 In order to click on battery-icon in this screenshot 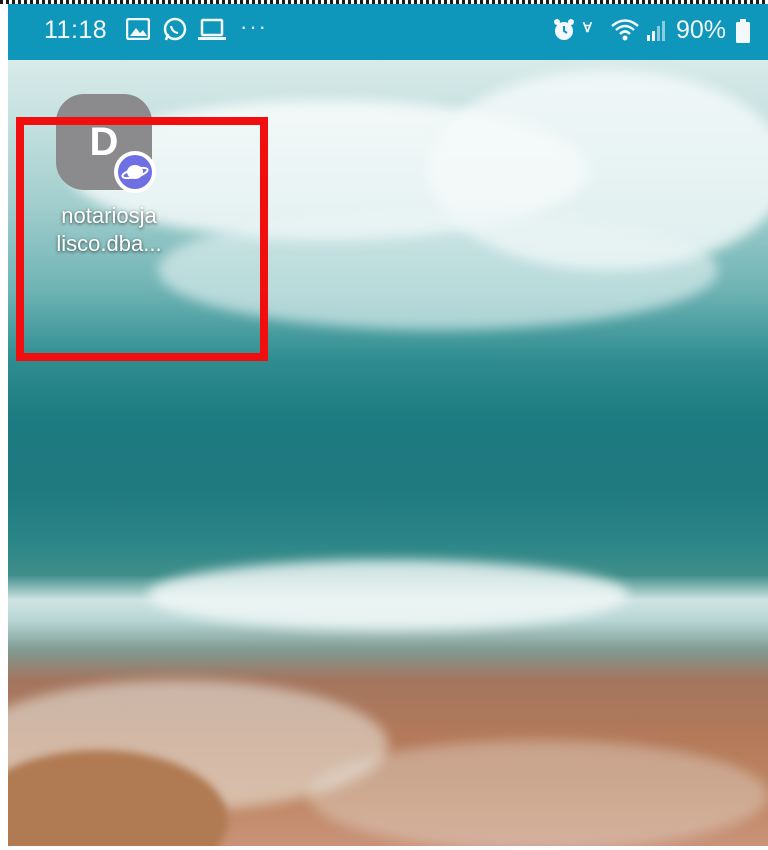, I will do `click(743, 31)`.